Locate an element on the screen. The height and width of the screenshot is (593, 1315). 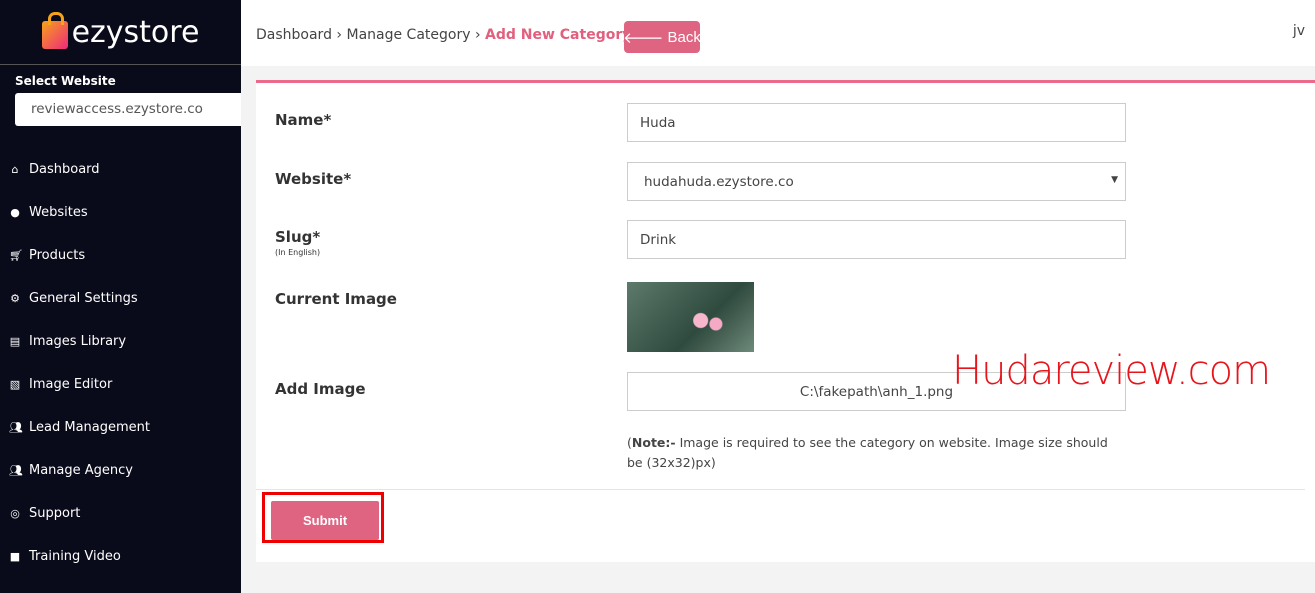
add-image-label: Add Image is located at coordinates (320, 389).